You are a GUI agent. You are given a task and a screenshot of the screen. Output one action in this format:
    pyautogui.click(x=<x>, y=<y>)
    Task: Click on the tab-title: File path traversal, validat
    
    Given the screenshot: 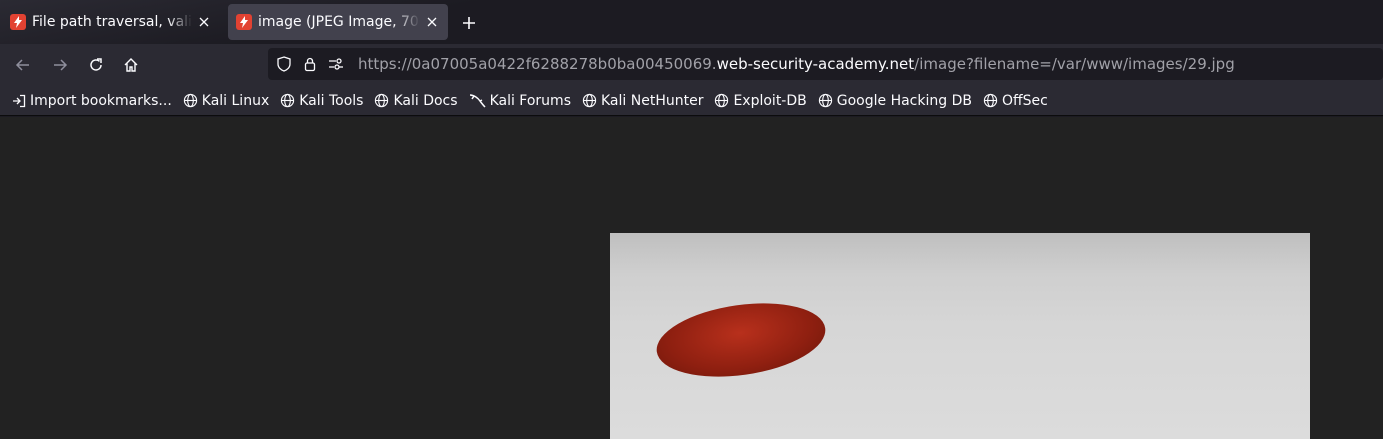 What is the action you would take?
    pyautogui.click(x=112, y=22)
    